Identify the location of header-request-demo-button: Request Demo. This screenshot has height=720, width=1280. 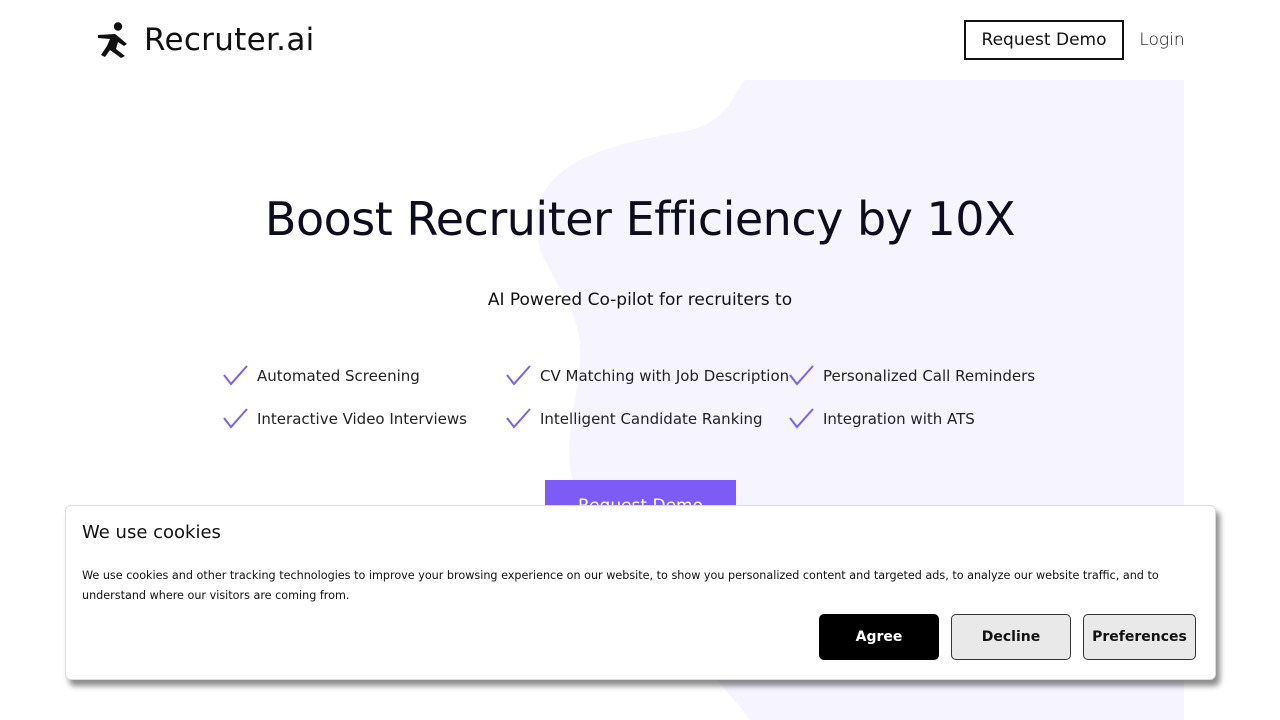
(1044, 40).